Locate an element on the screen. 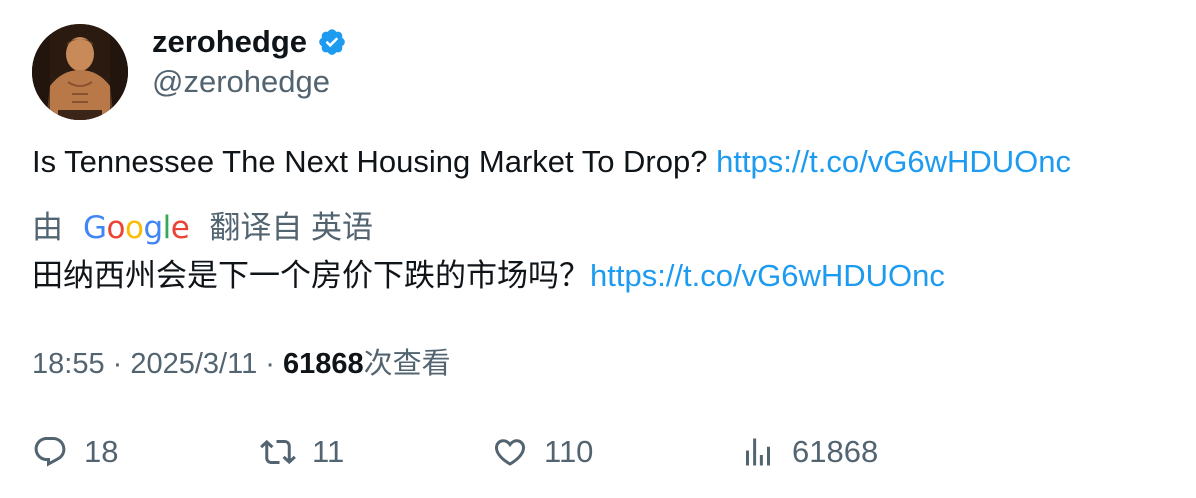 Image resolution: width=1196 pixels, height=498 pixels. verified-badge-icon is located at coordinates (332, 42).